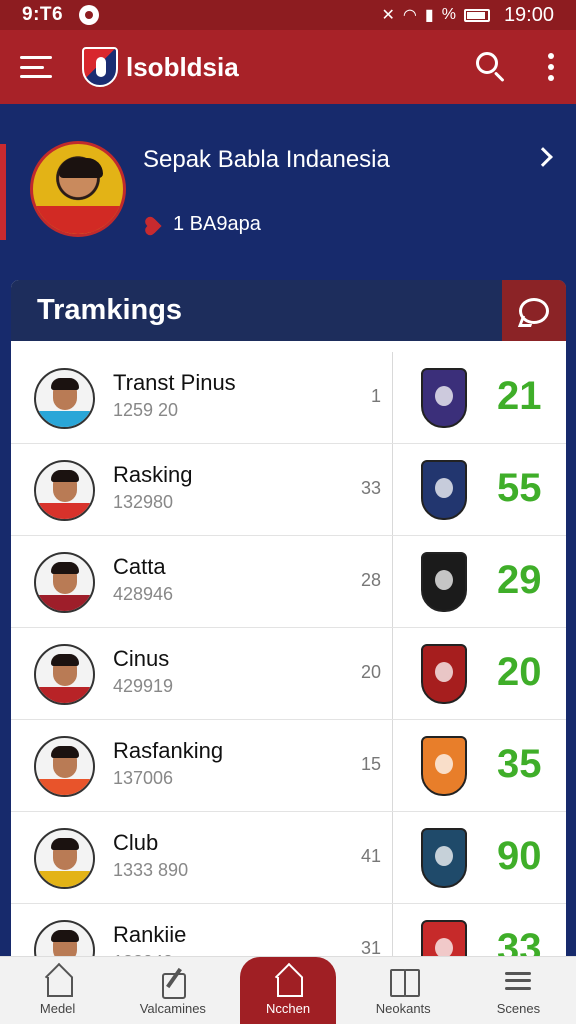 This screenshot has width=576, height=1024. I want to click on ranking-row: Transt Pinus 1259 20 1 21, so click(288, 398).